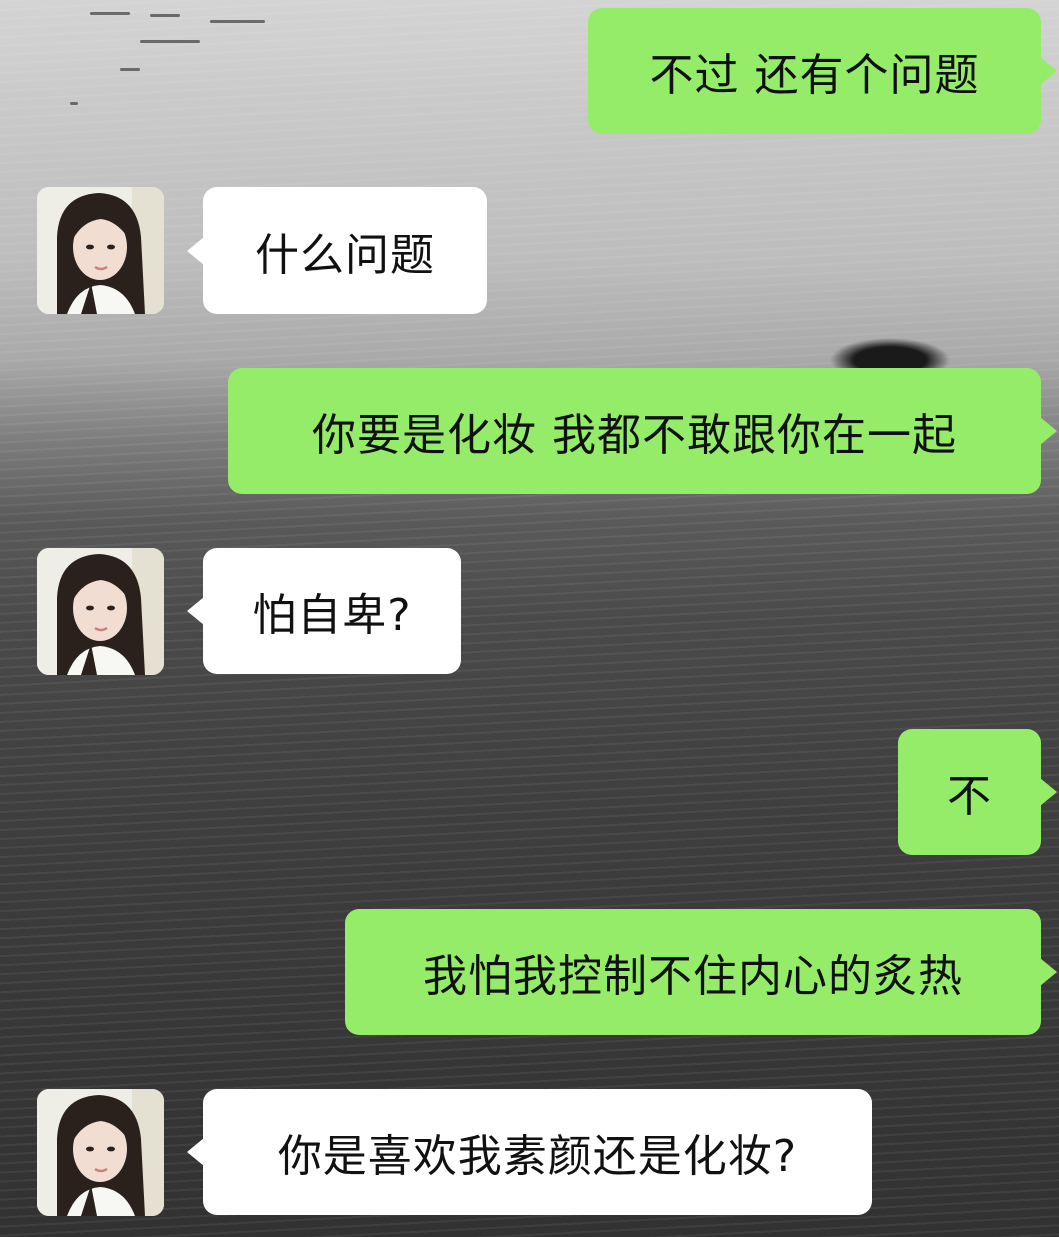 This screenshot has height=1237, width=1059. What do you see at coordinates (345, 255) in the screenshot?
I see `message-text: 什么问题` at bounding box center [345, 255].